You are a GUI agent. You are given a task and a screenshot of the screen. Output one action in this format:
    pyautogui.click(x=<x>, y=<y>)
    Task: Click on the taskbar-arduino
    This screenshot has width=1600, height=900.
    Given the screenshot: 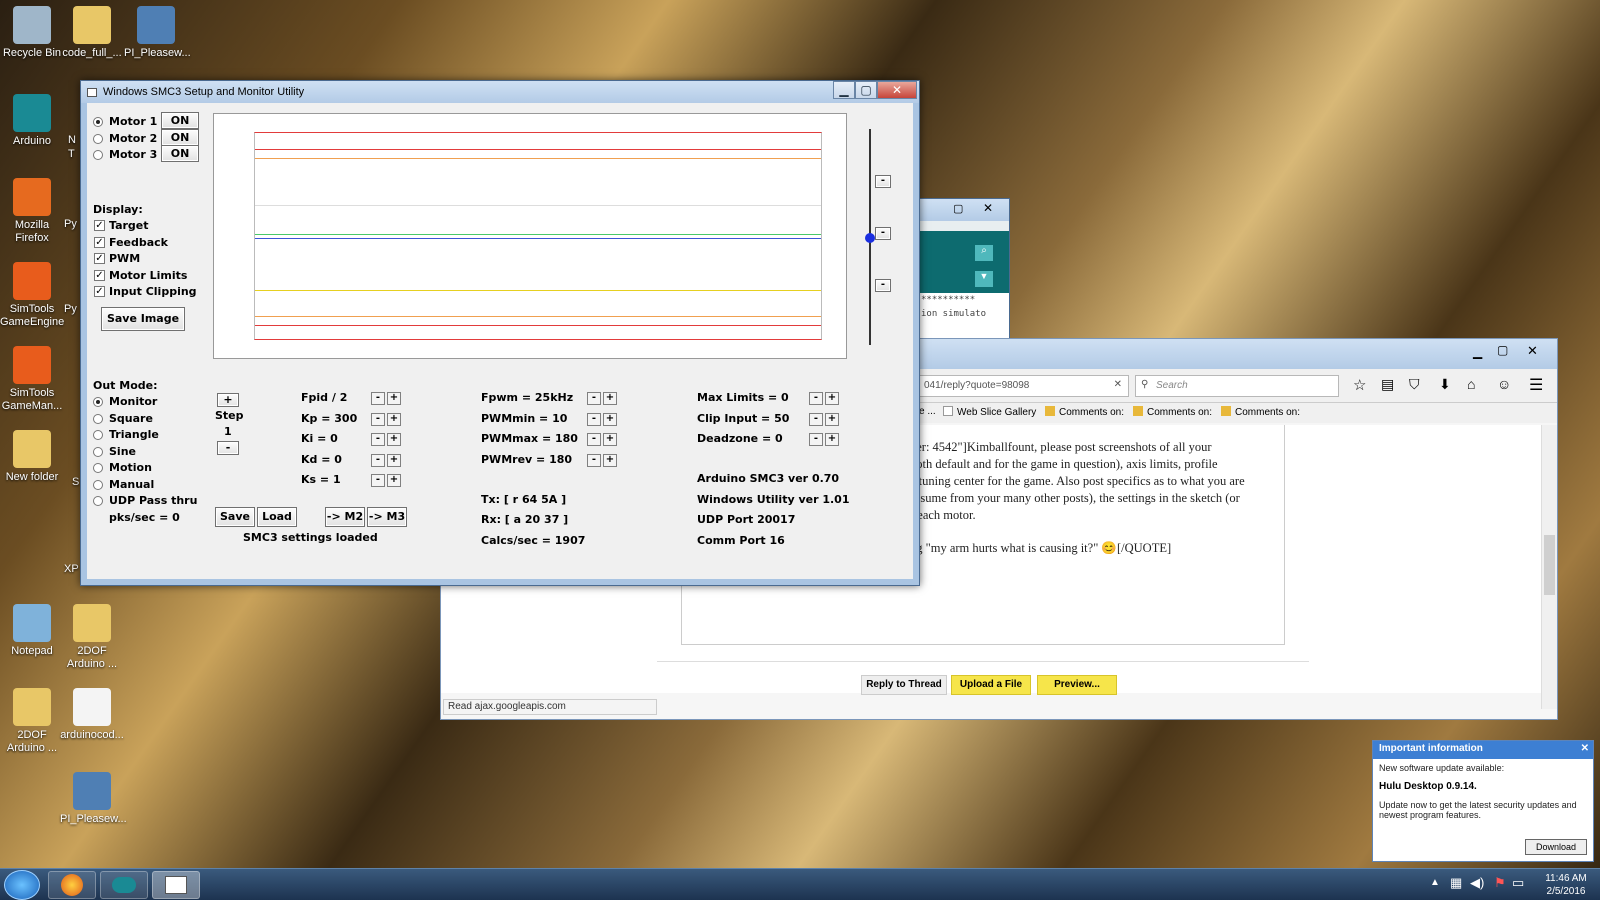 What is the action you would take?
    pyautogui.click(x=124, y=885)
    